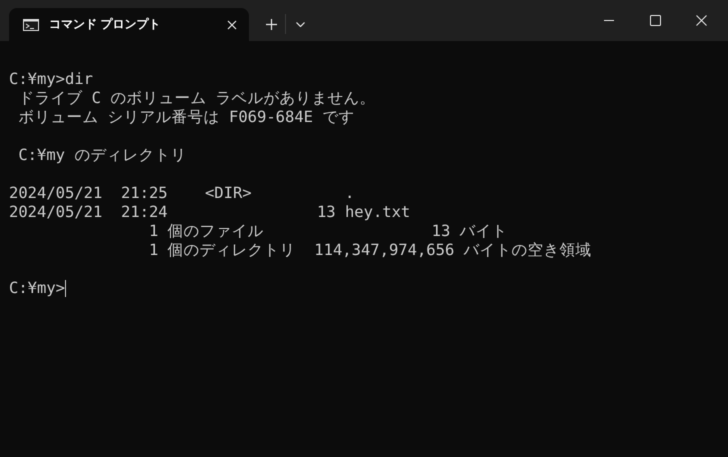 The height and width of the screenshot is (457, 728). What do you see at coordinates (197, 98) in the screenshot?
I see `console-line: ドライブ C のボリューム ラベルがありません。` at bounding box center [197, 98].